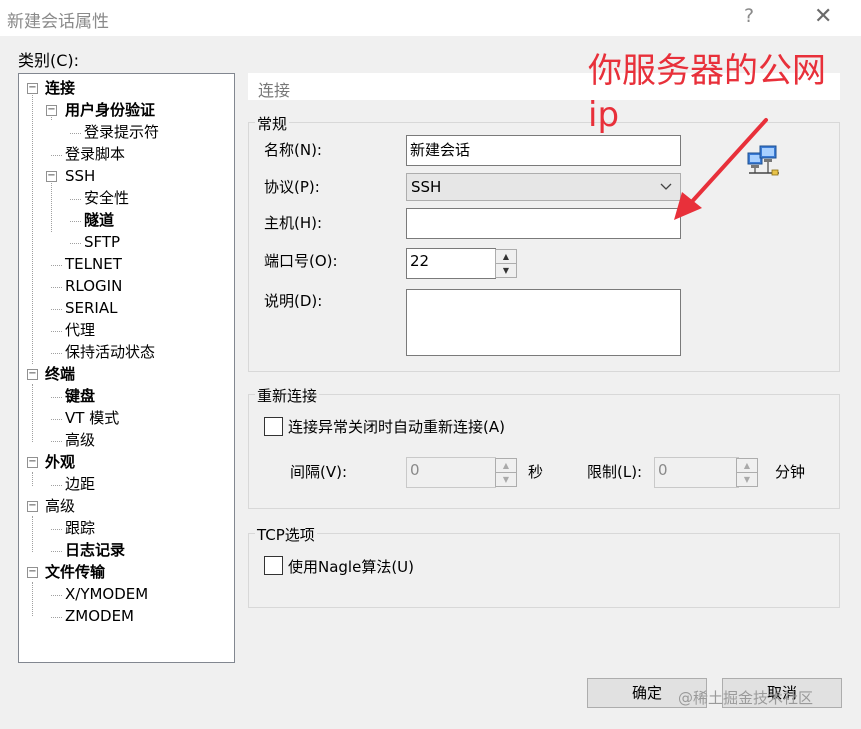 Image resolution: width=861 pixels, height=729 pixels. What do you see at coordinates (543, 322) in the screenshot?
I see `description-input` at bounding box center [543, 322].